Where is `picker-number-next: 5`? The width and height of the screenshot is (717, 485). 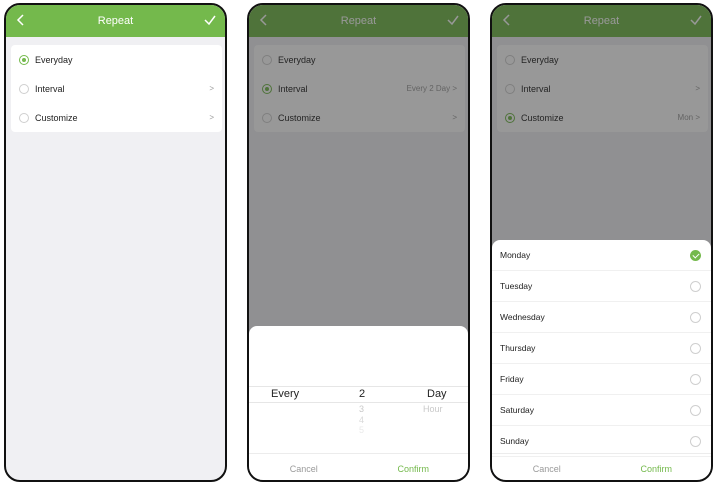 picker-number-next: 5 is located at coordinates (361, 430).